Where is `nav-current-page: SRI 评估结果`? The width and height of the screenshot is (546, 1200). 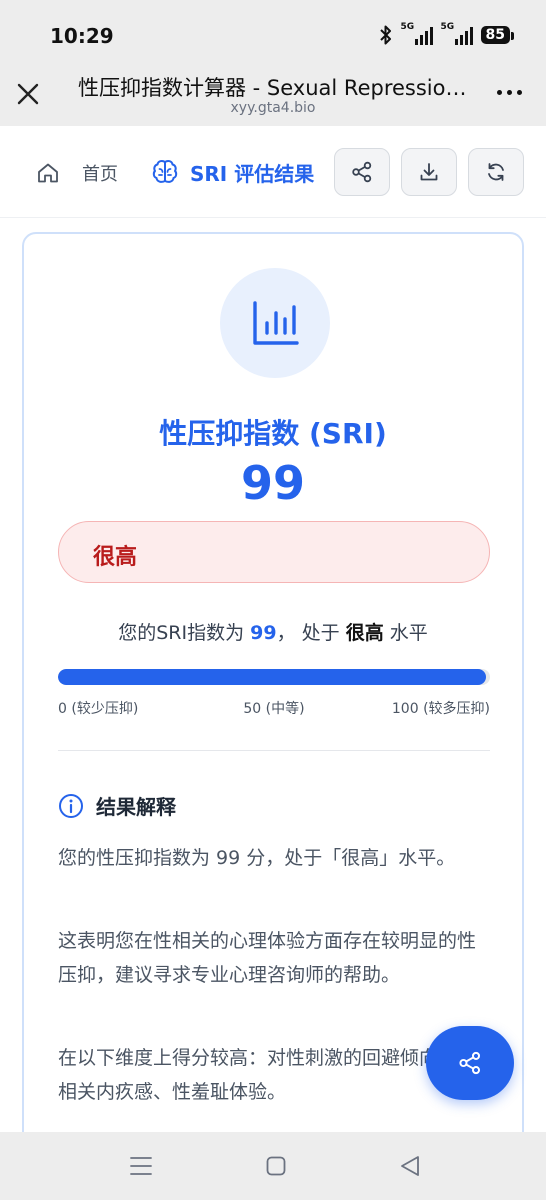
nav-current-page: SRI 评估结果 is located at coordinates (232, 172).